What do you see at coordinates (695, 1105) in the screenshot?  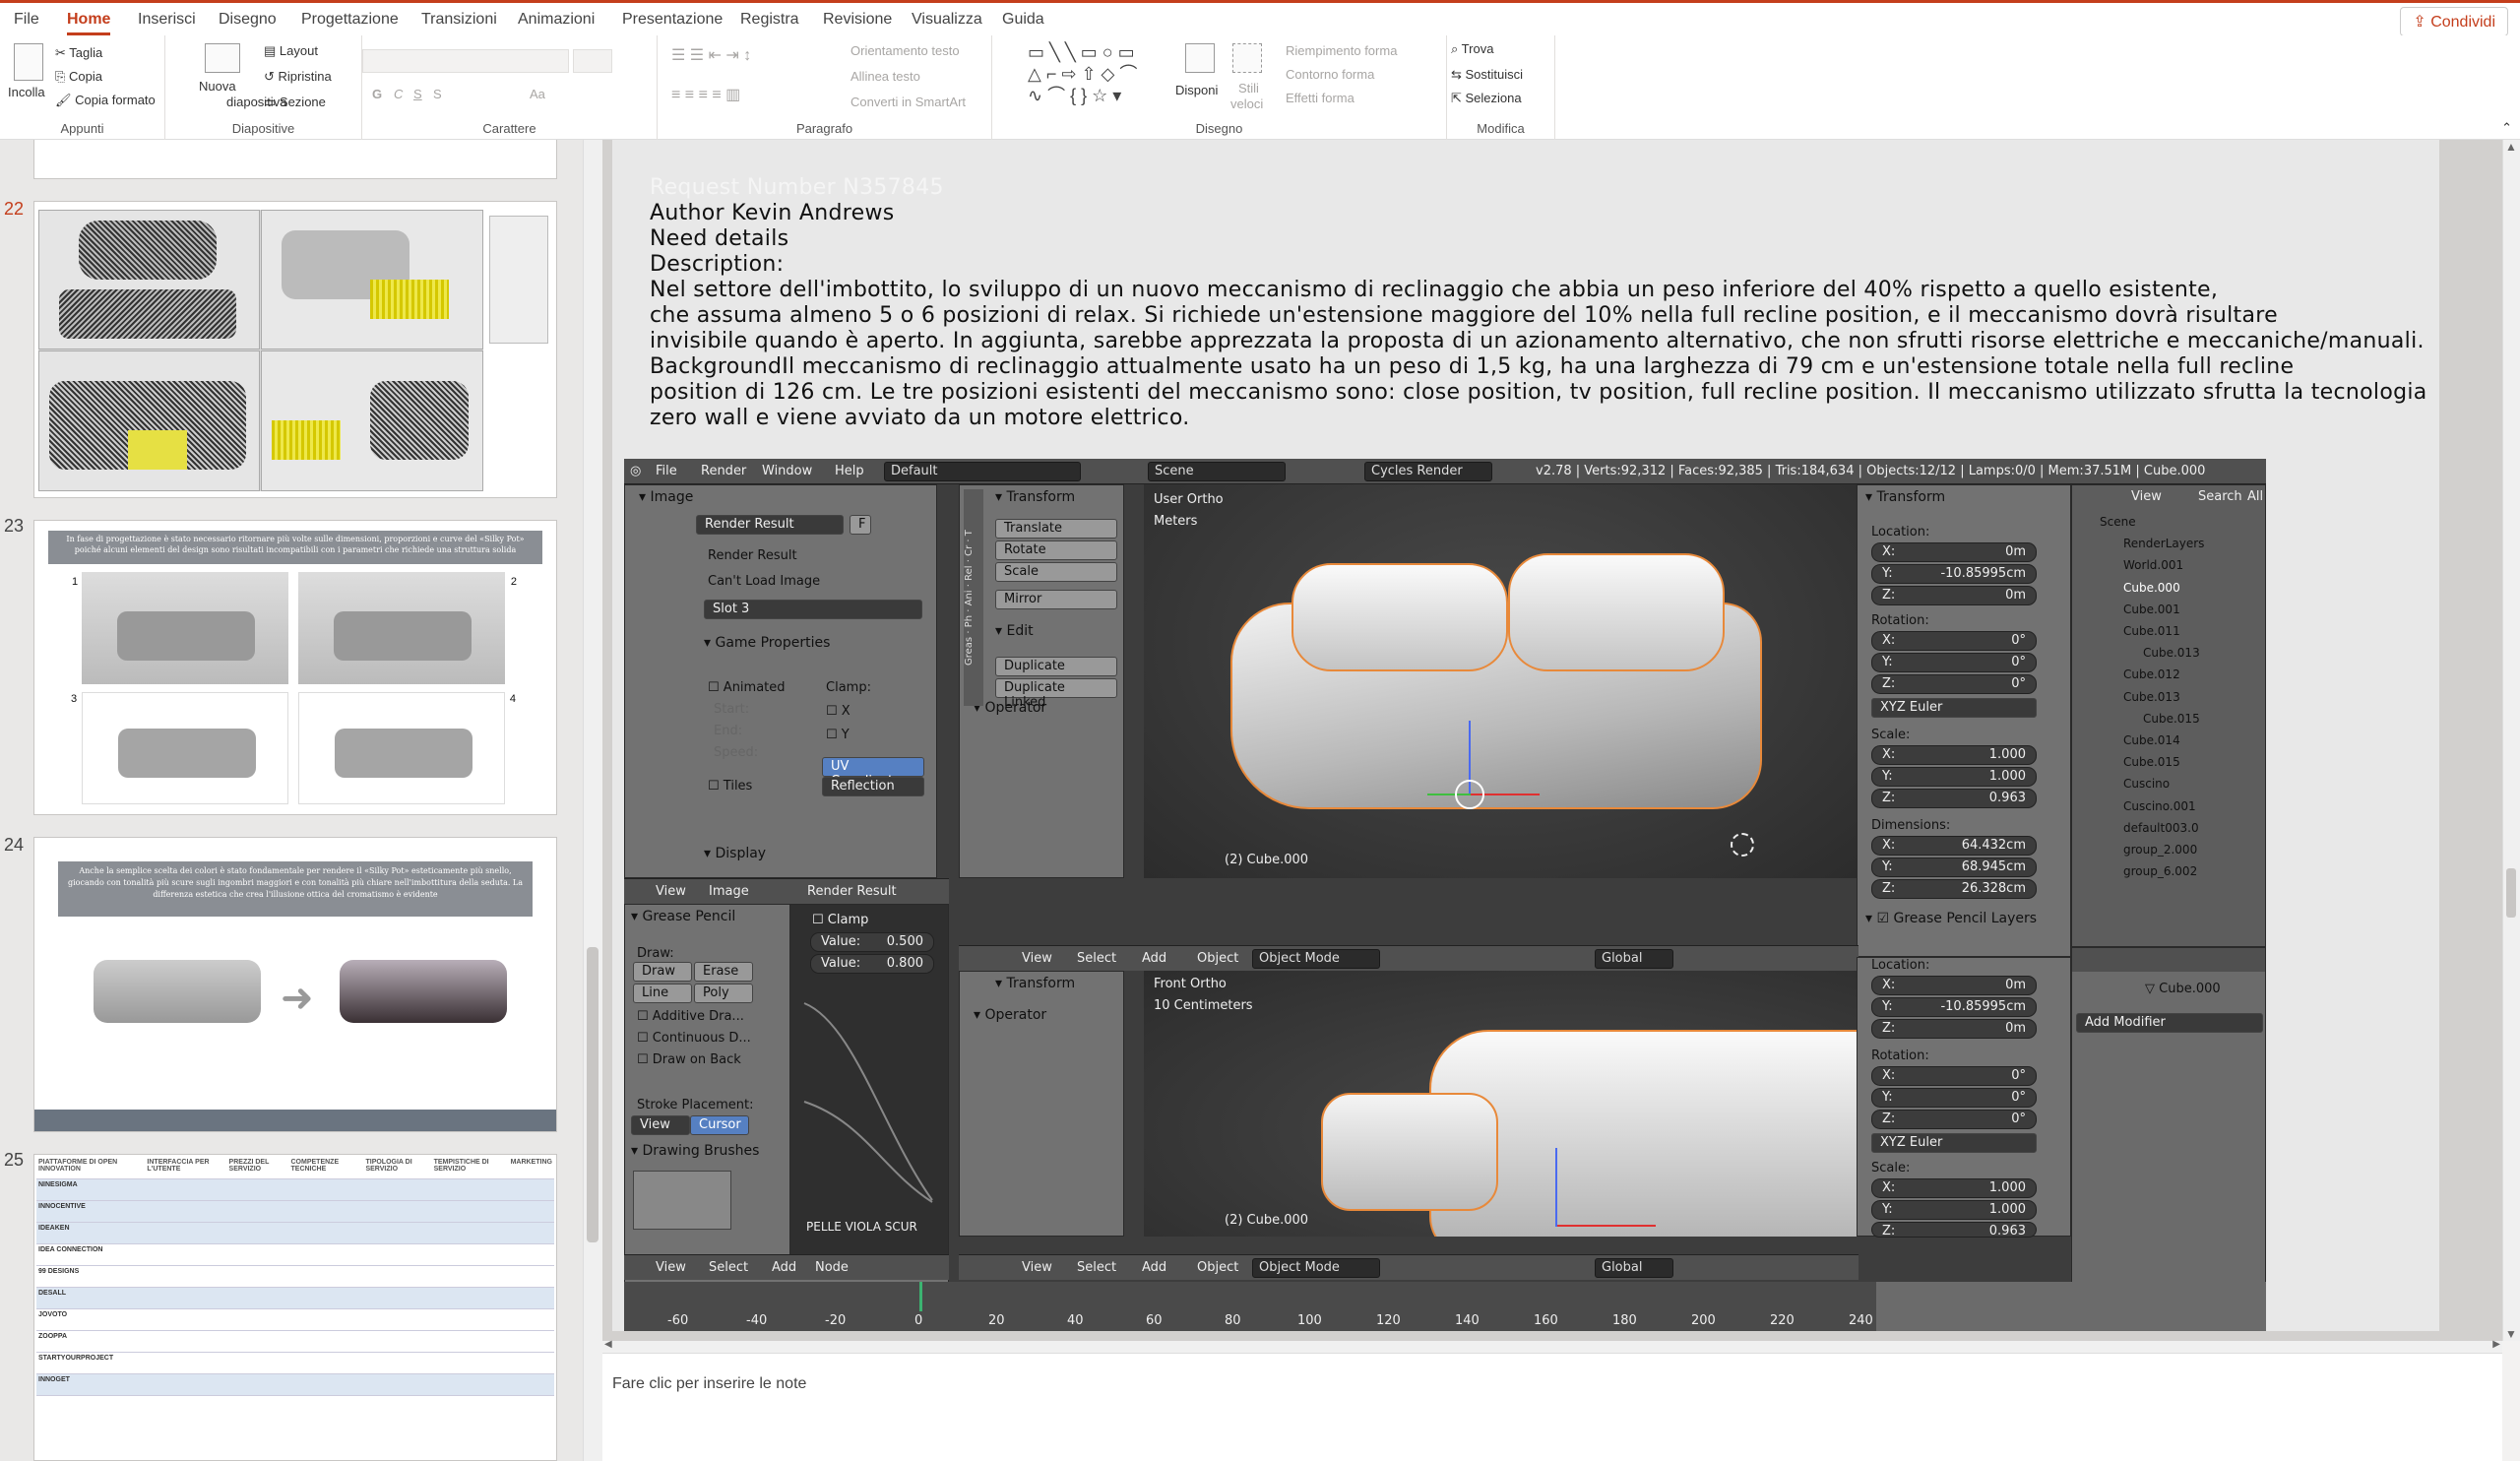 I see `blender-gp-stroke-label: Stroke Placement:` at bounding box center [695, 1105].